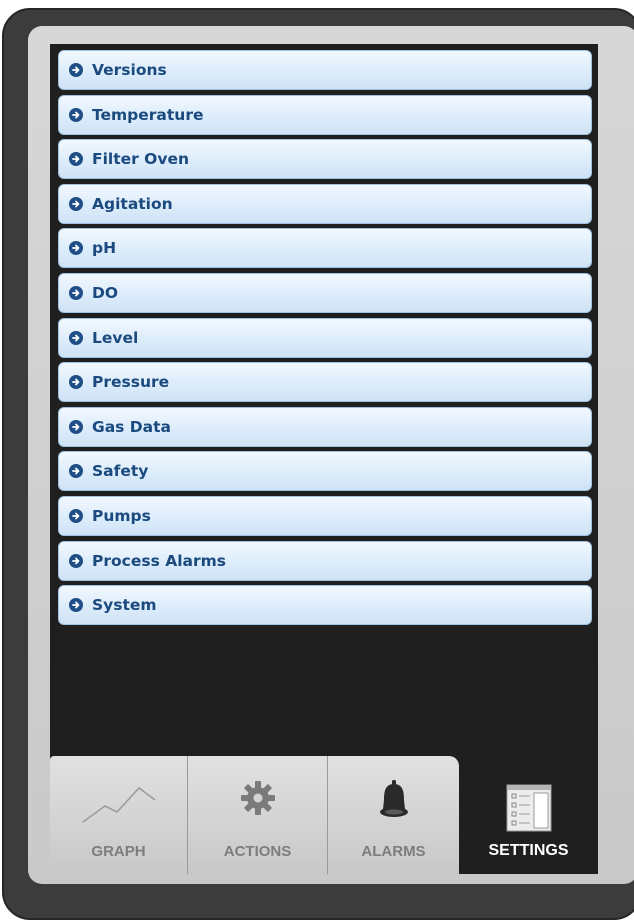  I want to click on menu-item-process-alarms: Process Alarms, so click(325, 560).